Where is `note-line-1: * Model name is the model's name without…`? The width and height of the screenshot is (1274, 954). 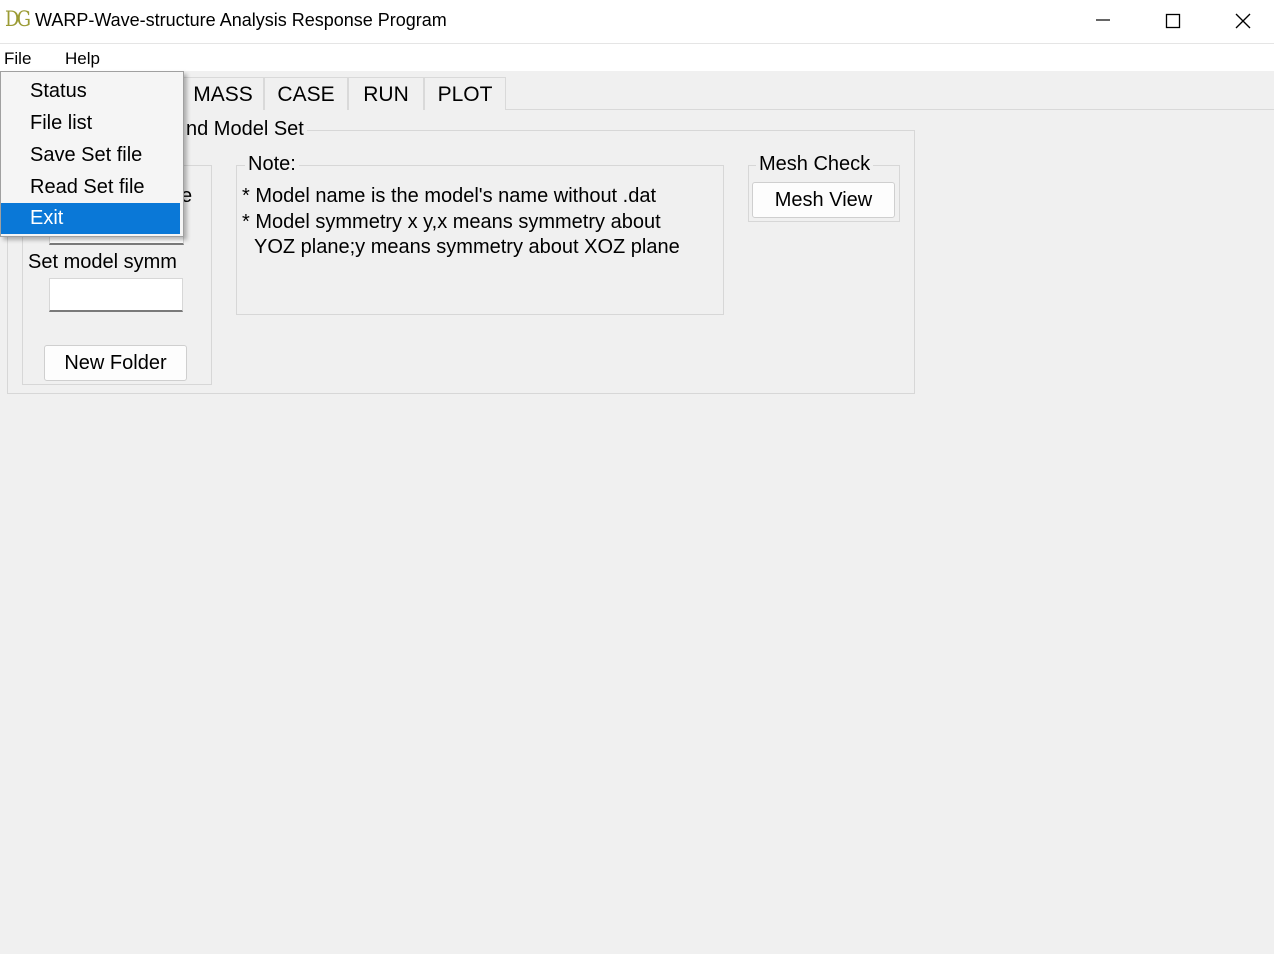
note-line-1: * Model name is the model's name without… is located at coordinates (449, 196).